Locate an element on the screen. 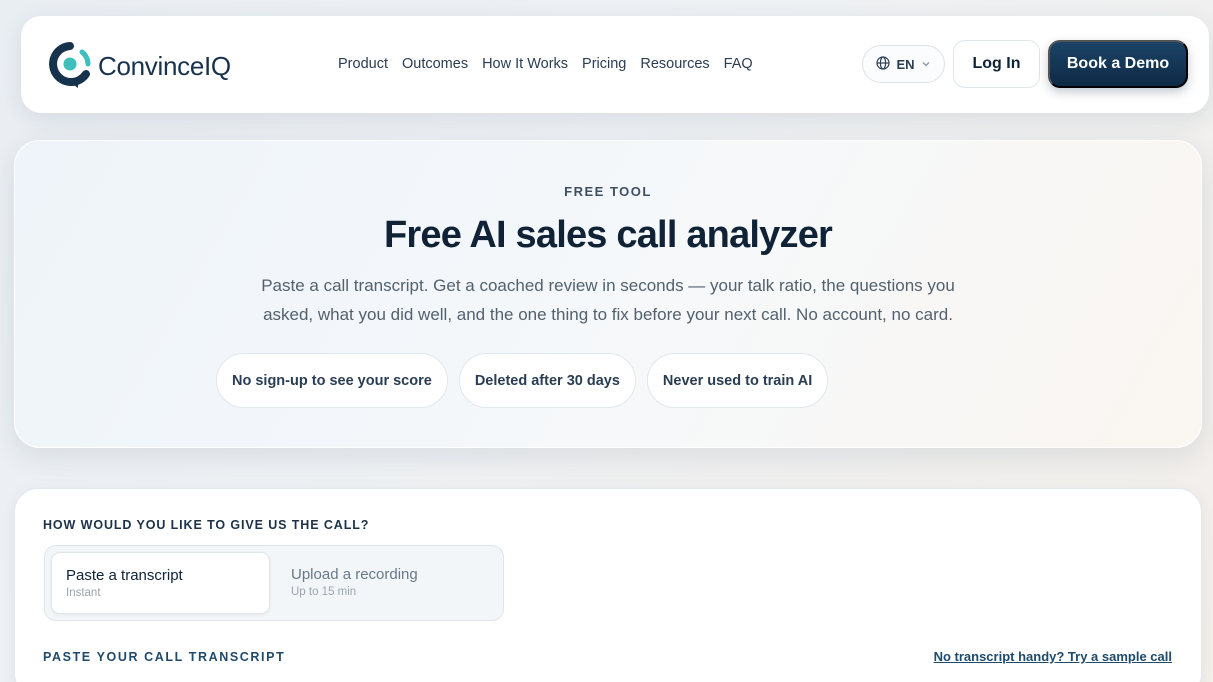  nav-item-faq: FAQ is located at coordinates (738, 64).